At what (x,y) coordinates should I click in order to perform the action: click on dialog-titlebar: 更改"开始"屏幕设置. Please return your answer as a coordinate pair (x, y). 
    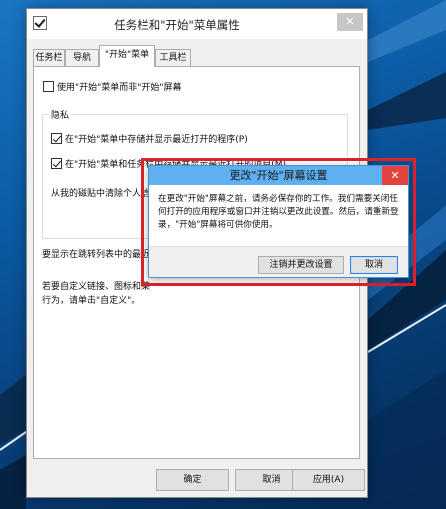
    Looking at the image, I should click on (278, 175).